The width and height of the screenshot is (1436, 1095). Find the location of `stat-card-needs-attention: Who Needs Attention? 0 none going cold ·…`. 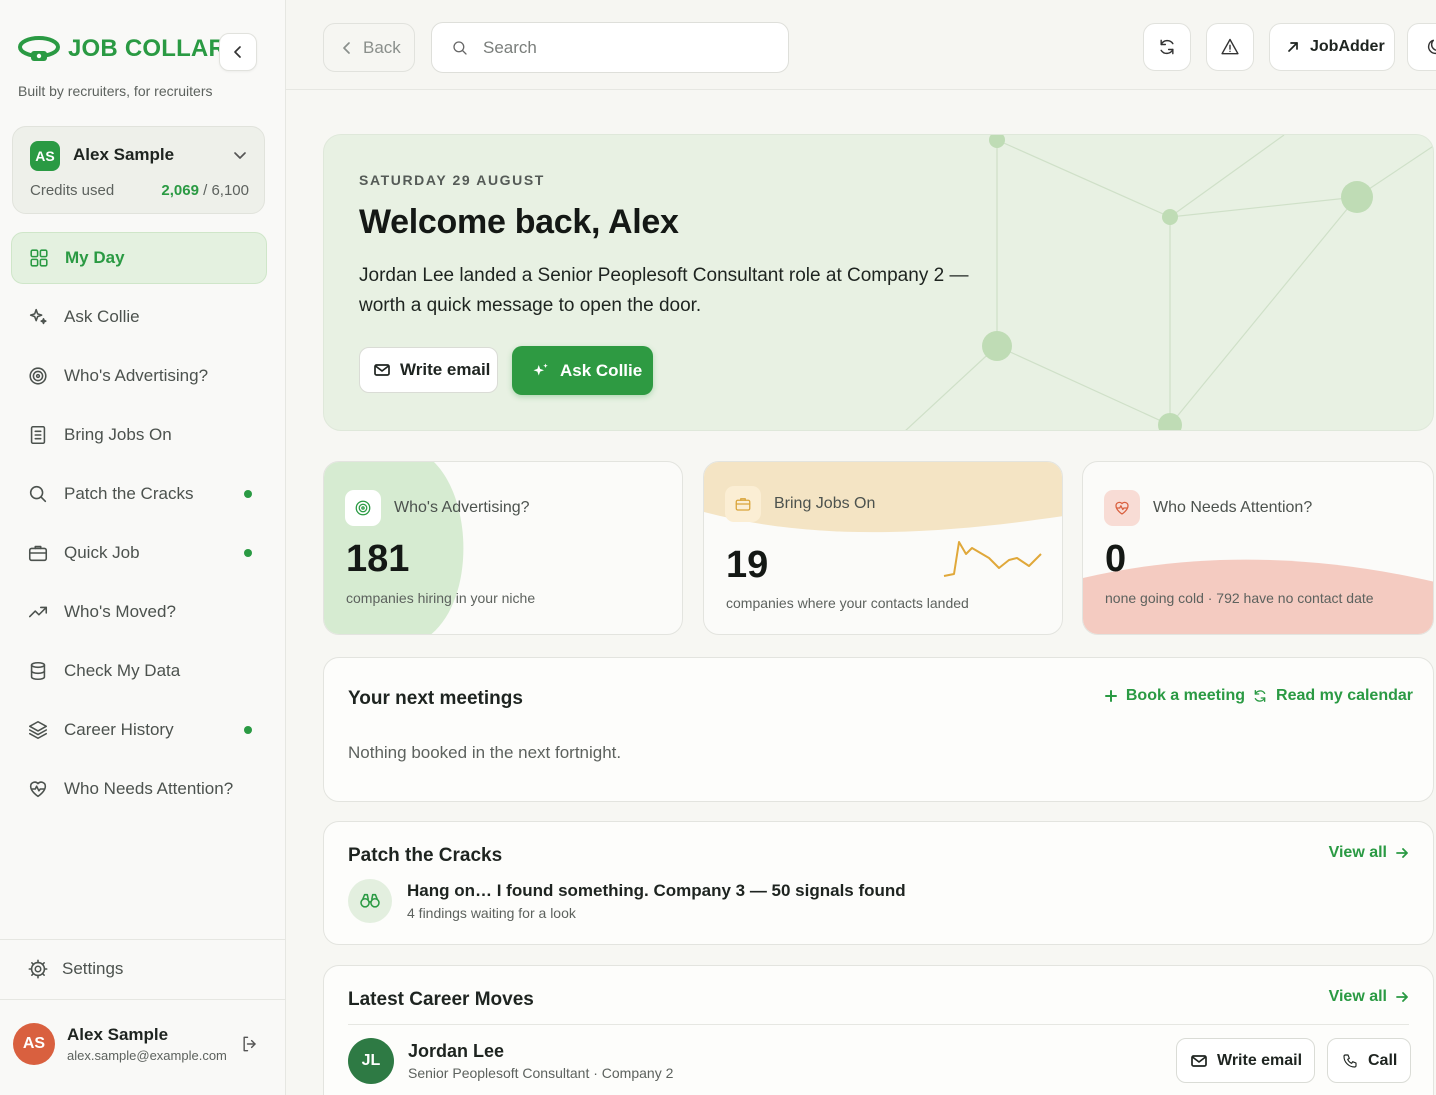

stat-card-needs-attention: Who Needs Attention? 0 none going cold ·… is located at coordinates (1258, 548).